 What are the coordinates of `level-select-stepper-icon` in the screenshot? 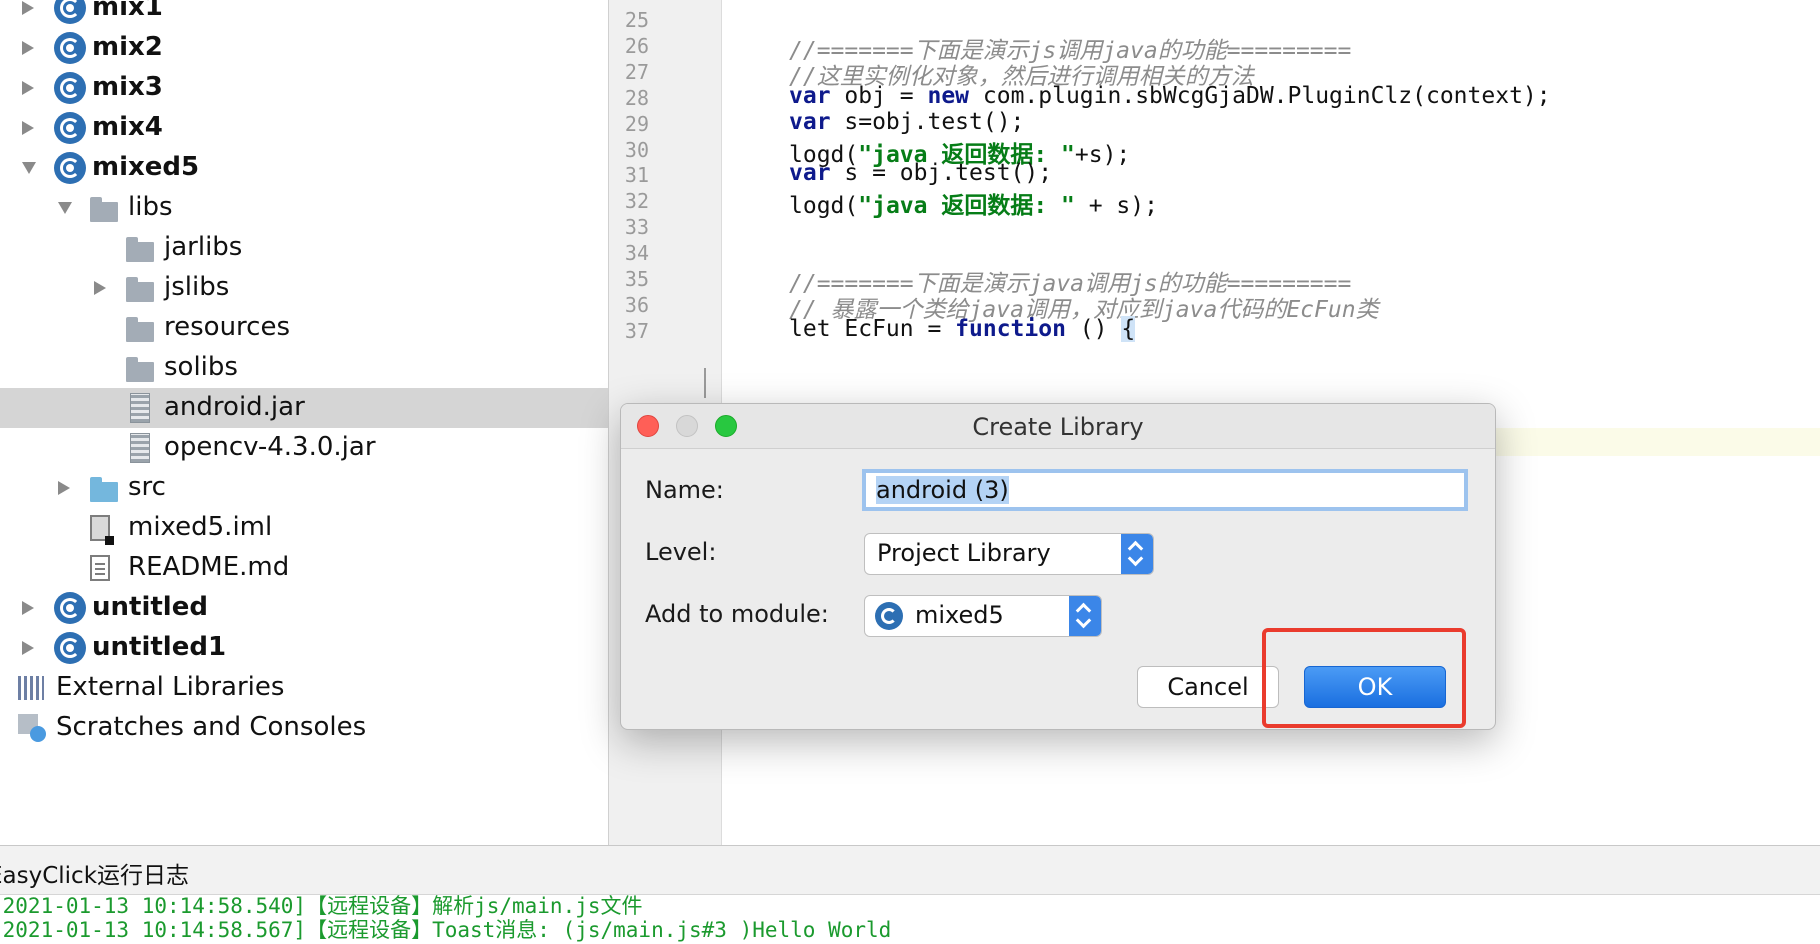 It's located at (1137, 554).